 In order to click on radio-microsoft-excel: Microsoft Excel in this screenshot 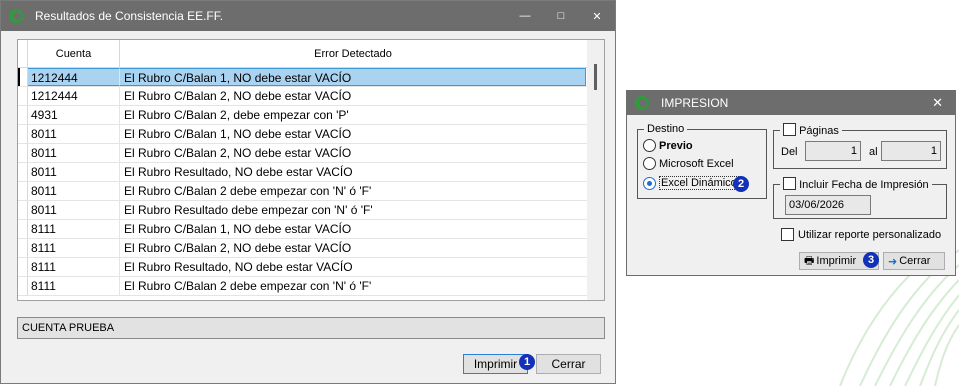, I will do `click(688, 163)`.